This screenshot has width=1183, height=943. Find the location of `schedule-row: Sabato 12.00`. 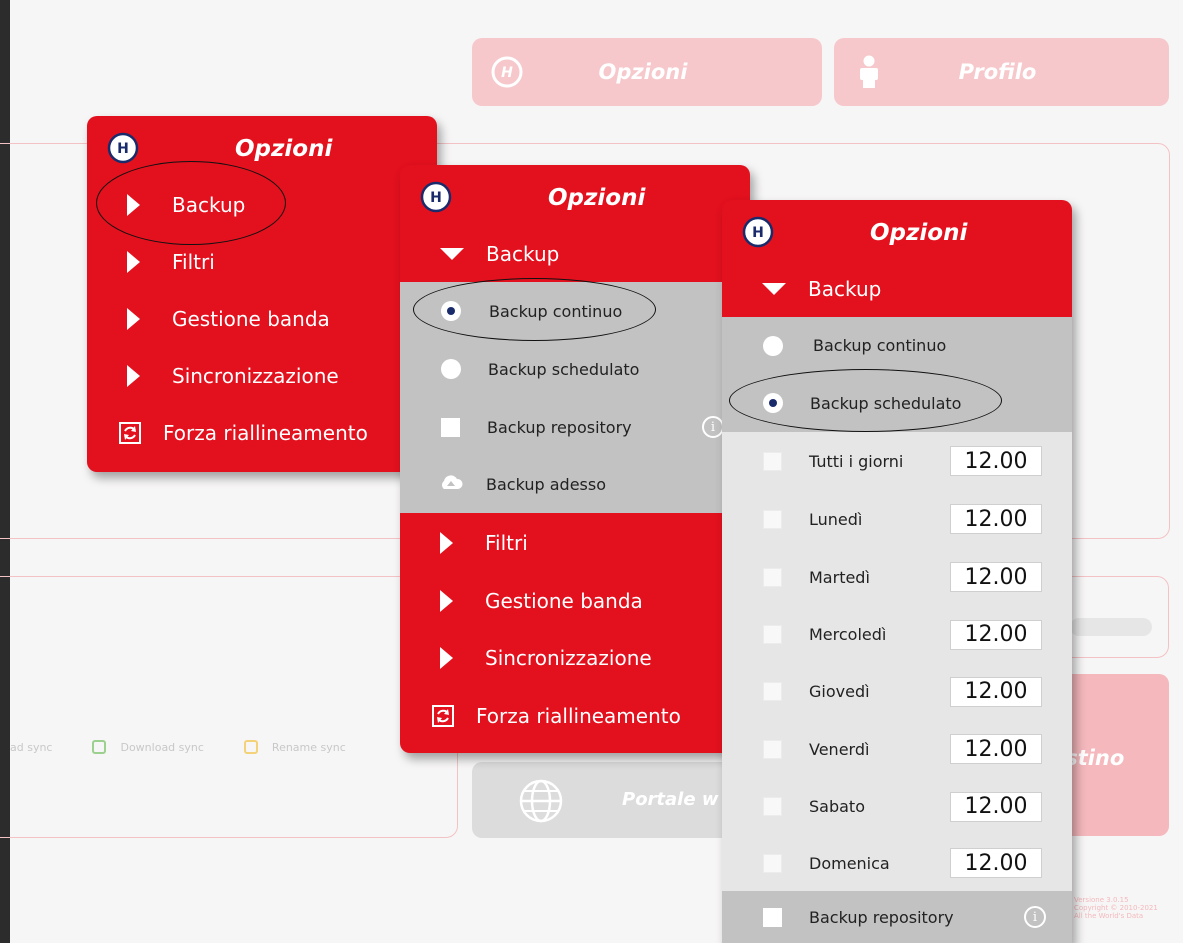

schedule-row: Sabato 12.00 is located at coordinates (897, 806).